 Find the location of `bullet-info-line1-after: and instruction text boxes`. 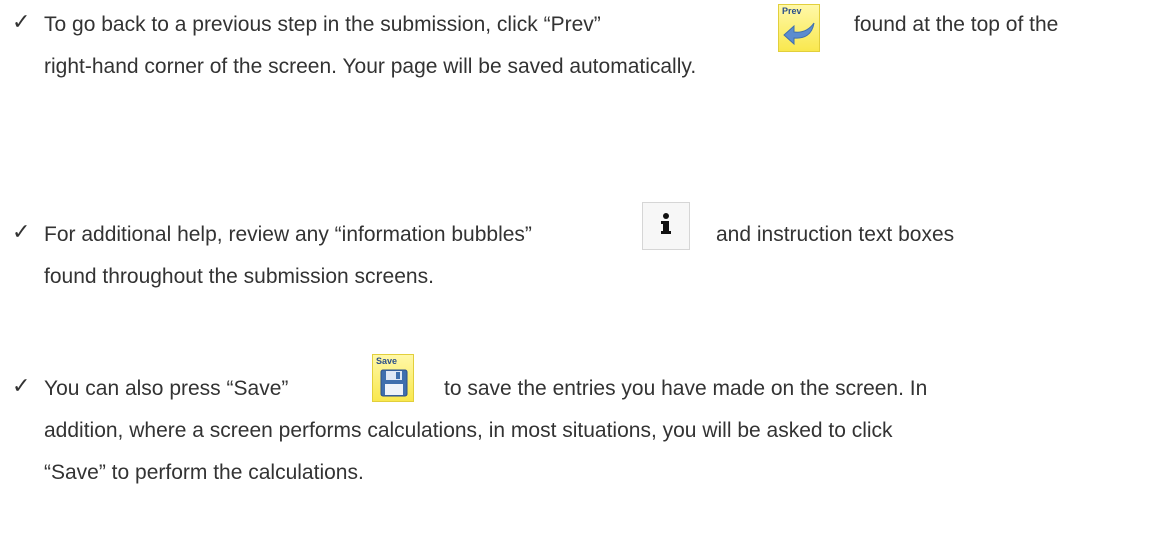

bullet-info-line1-after: and instruction text boxes is located at coordinates (835, 234).